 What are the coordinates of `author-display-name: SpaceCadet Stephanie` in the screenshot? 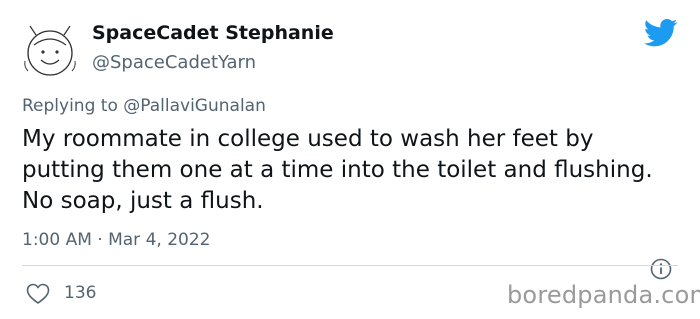 It's located at (213, 33).